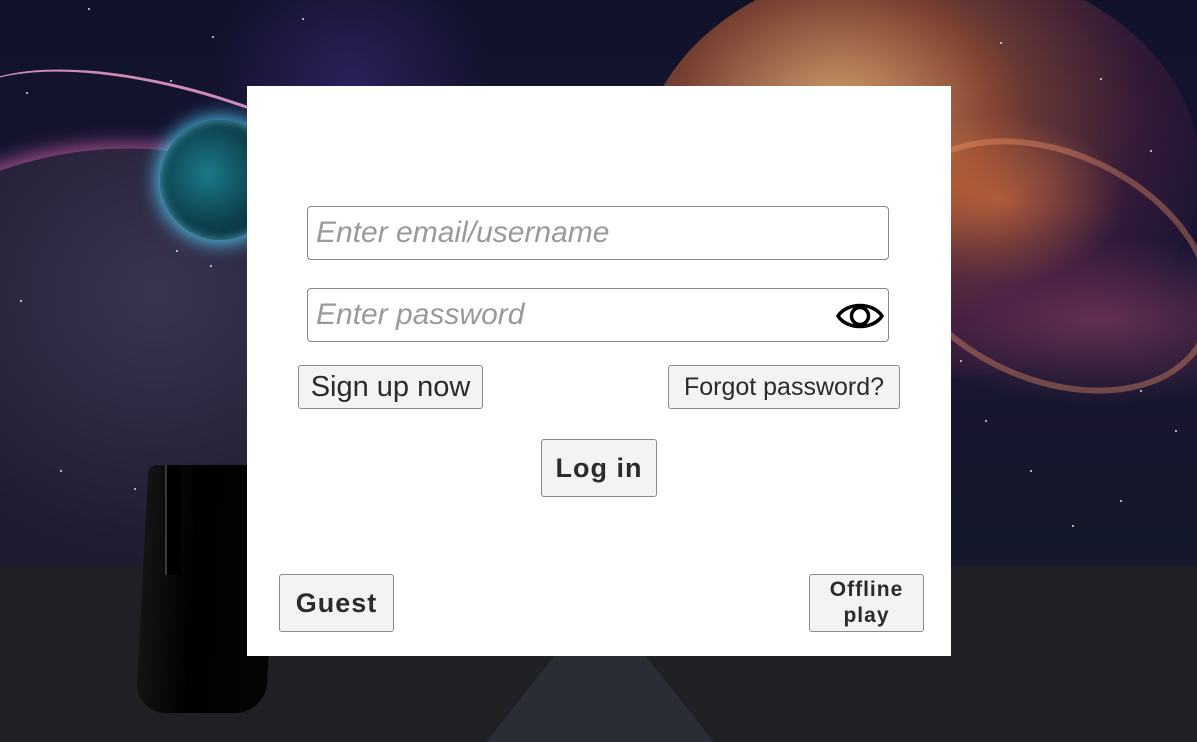 This screenshot has height=742, width=1197. What do you see at coordinates (784, 387) in the screenshot?
I see `forgot-password-button: Forgot password?` at bounding box center [784, 387].